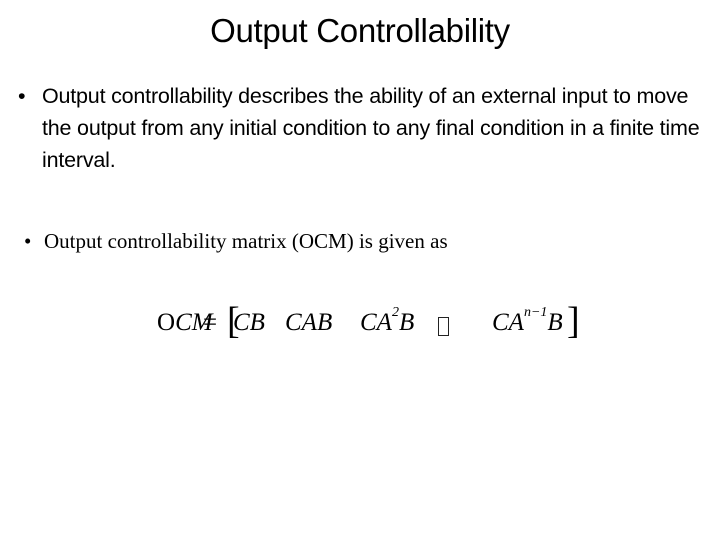  I want to click on equation-equals: =, so click(210, 322).